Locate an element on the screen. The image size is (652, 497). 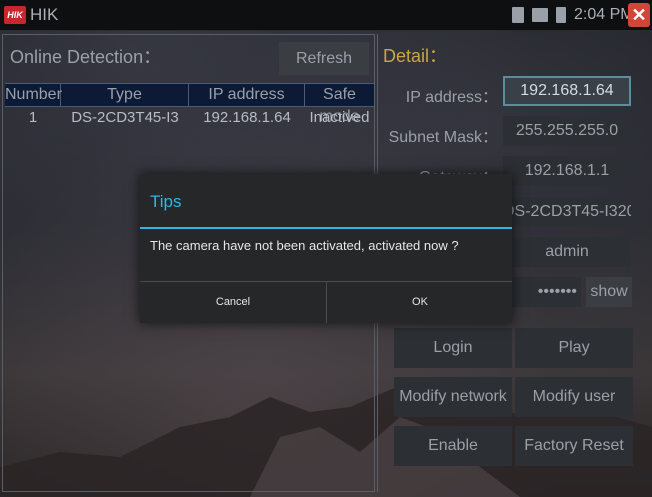
cancel-button: Cancel is located at coordinates (233, 302).